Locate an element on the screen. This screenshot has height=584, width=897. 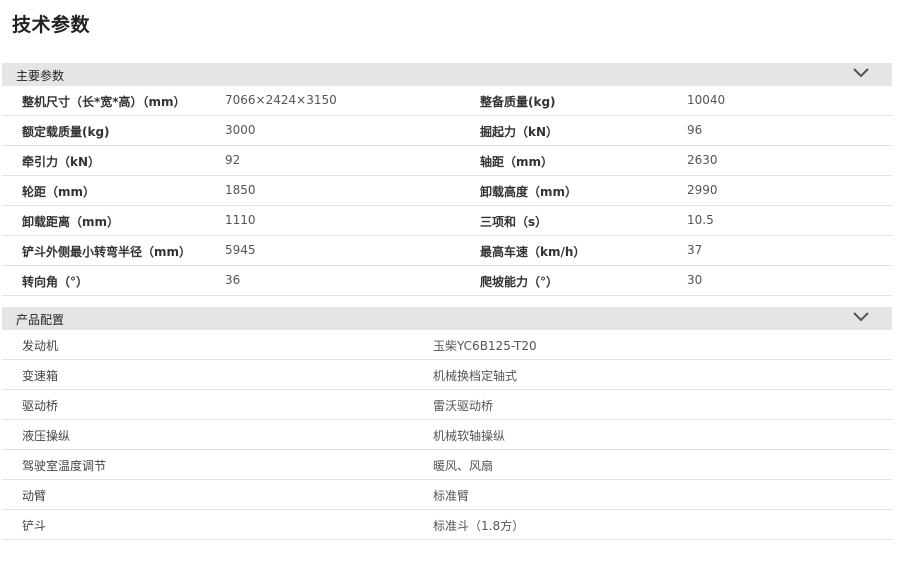
spec-value: 5945 is located at coordinates (240, 250).